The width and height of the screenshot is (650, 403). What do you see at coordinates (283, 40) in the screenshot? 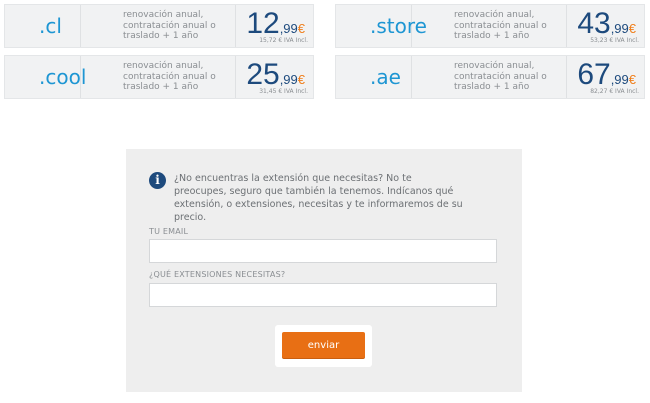
I see `price-with-vat: 15,72 € IVA Incl.` at bounding box center [283, 40].